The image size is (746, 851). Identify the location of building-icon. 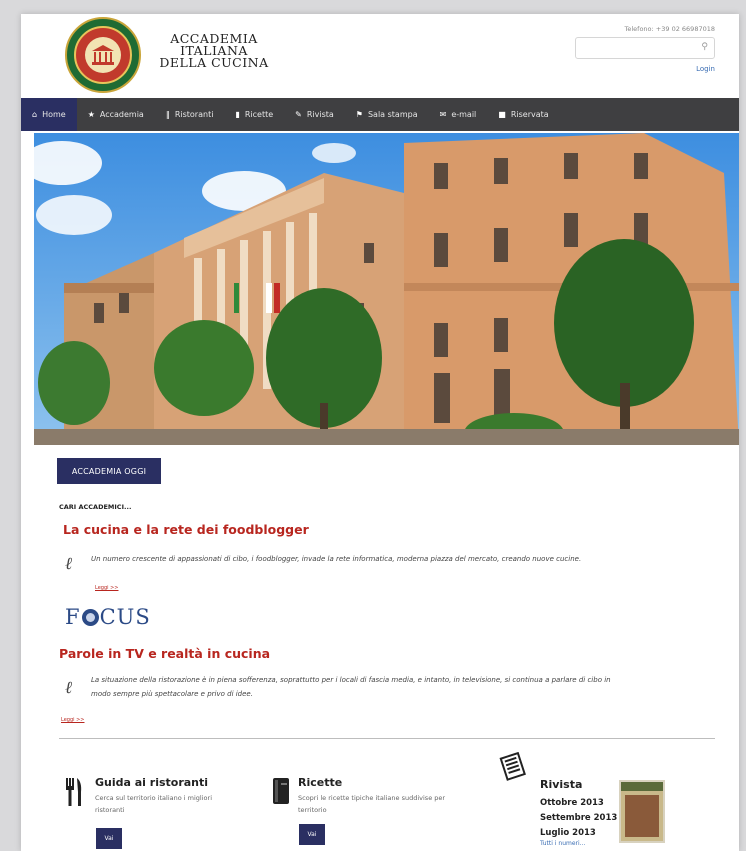
(103, 55).